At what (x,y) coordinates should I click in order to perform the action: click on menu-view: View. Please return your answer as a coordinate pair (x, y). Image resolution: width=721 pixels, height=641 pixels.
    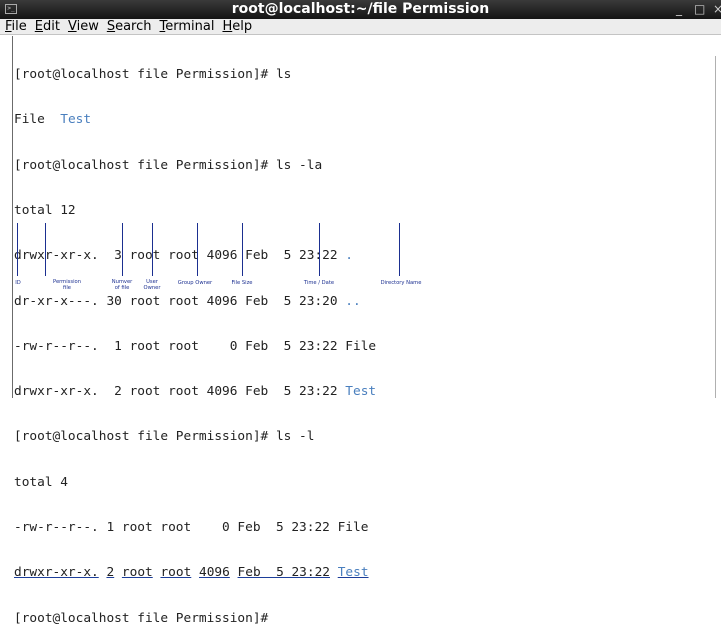
    Looking at the image, I should click on (82, 26).